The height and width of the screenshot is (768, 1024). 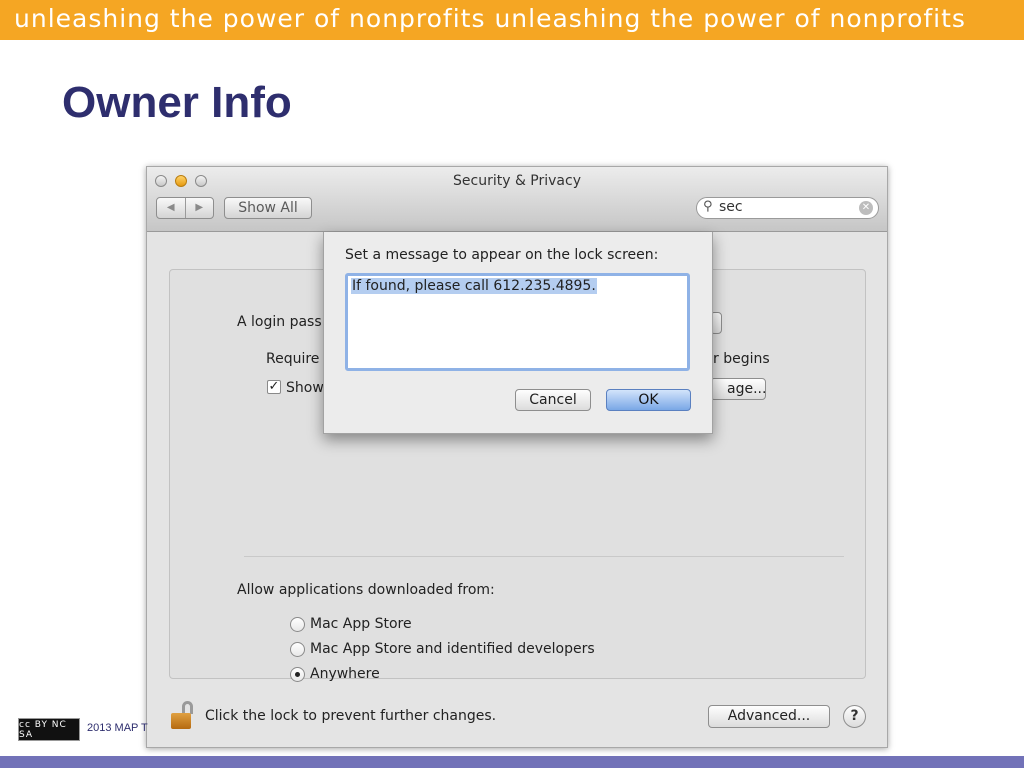 I want to click on copyright-text: 2013 MAP T, so click(x=117, y=728).